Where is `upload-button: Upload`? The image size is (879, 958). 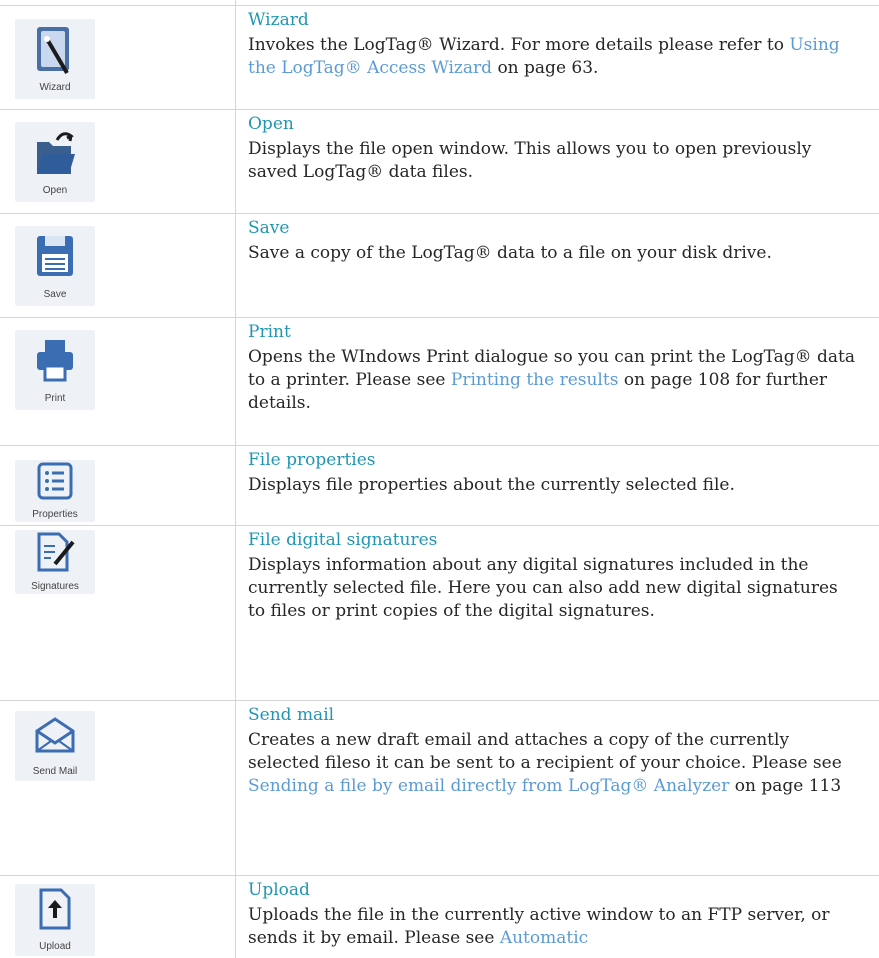 upload-button: Upload is located at coordinates (55, 920).